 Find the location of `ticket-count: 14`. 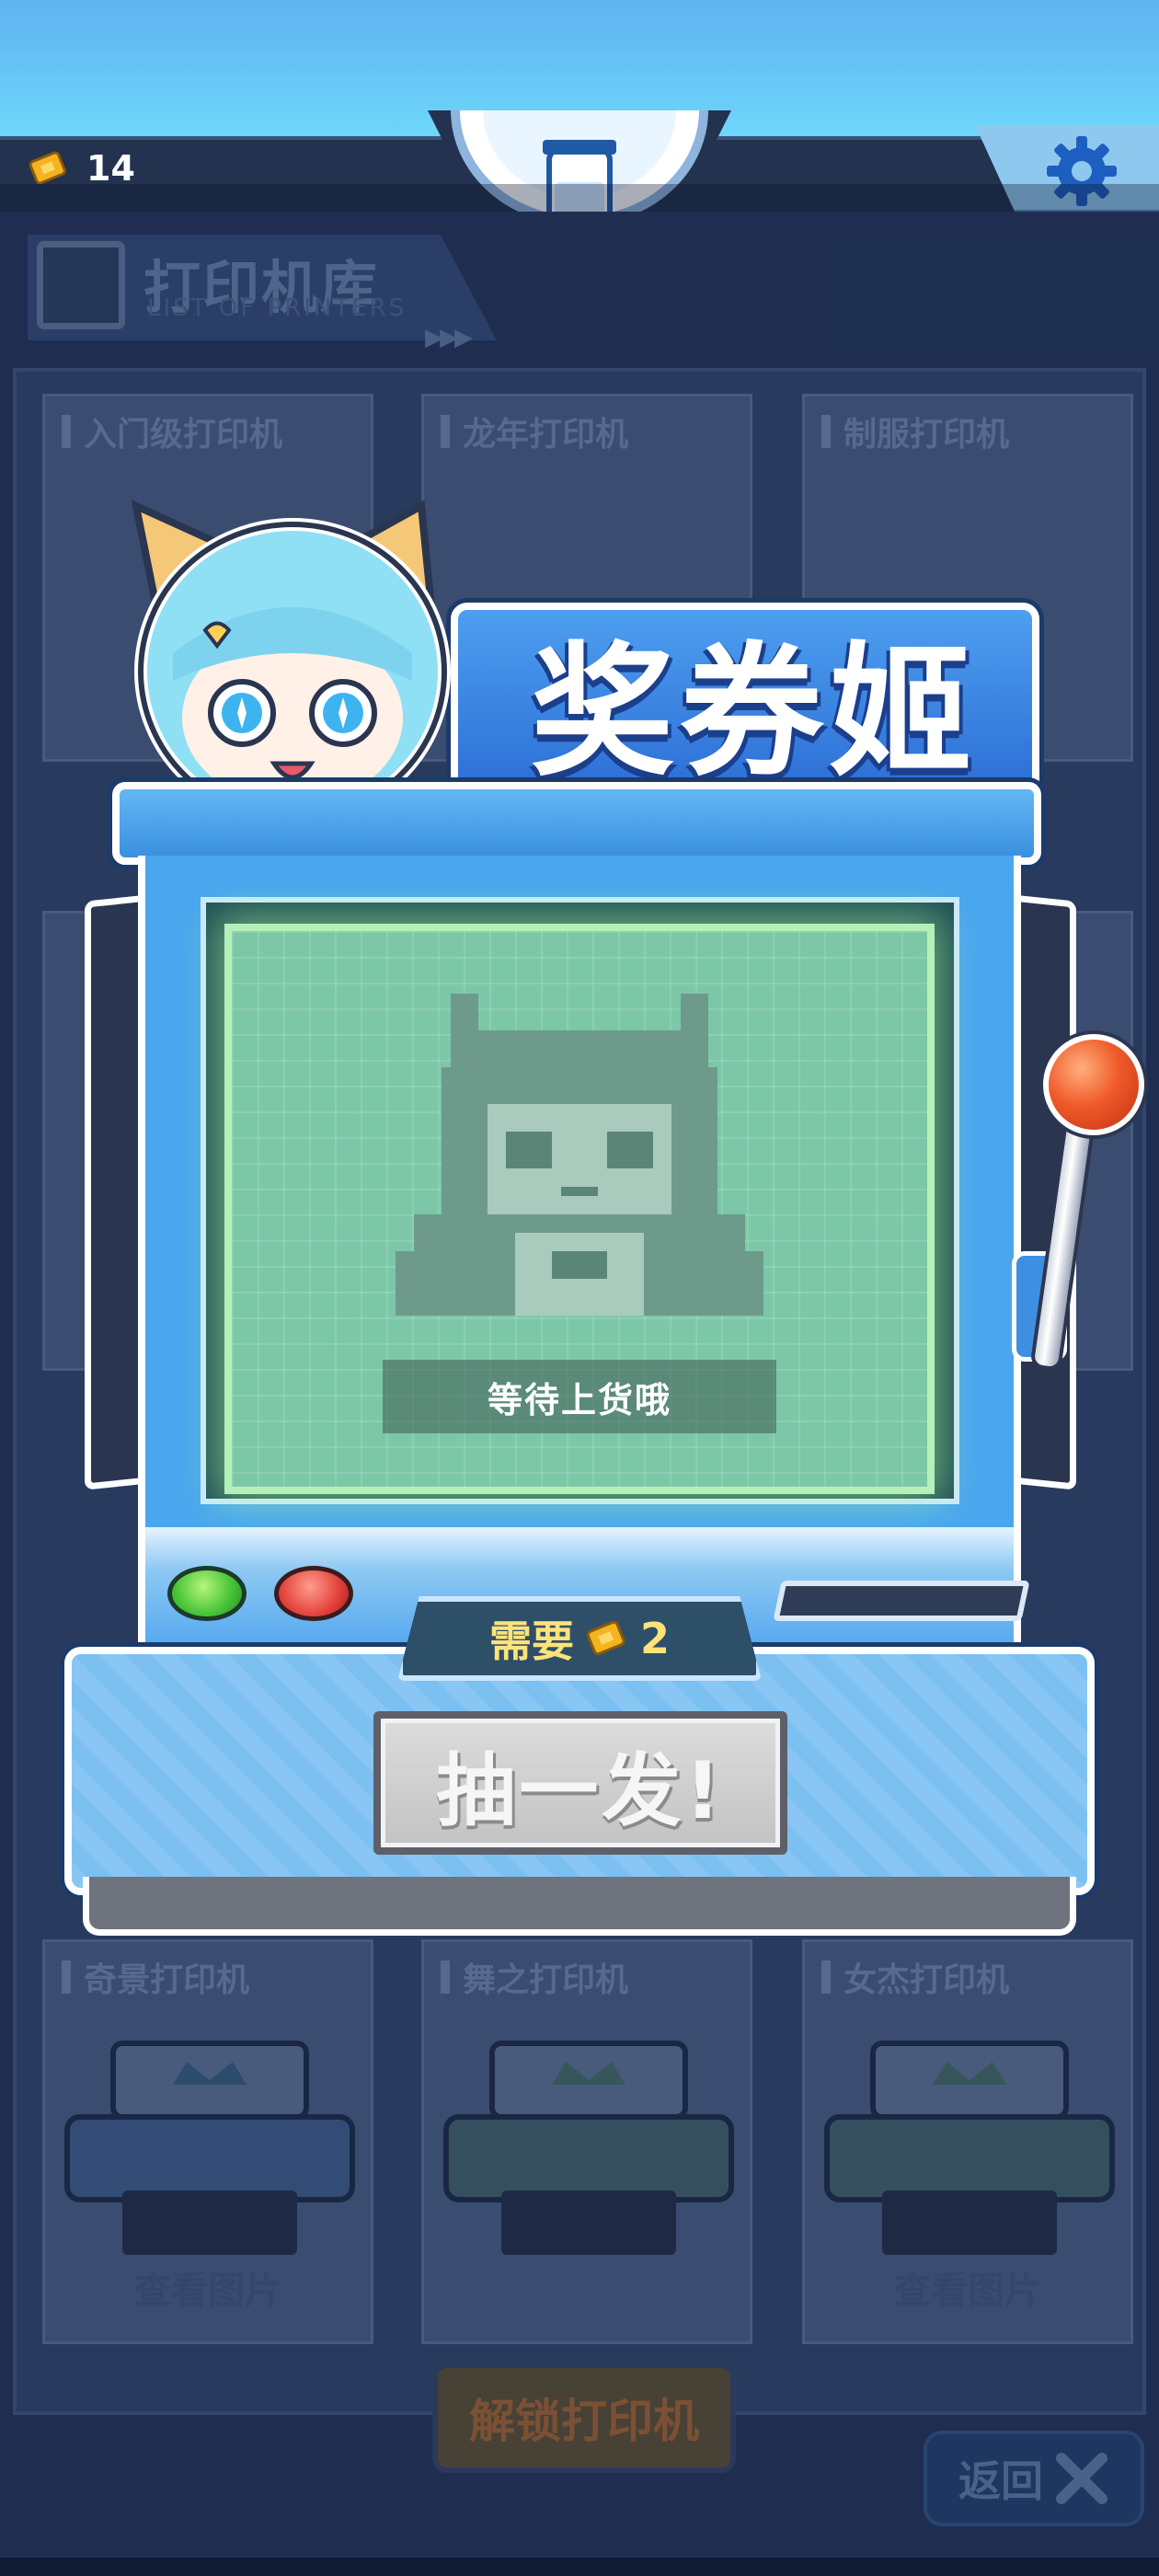

ticket-count: 14 is located at coordinates (110, 168).